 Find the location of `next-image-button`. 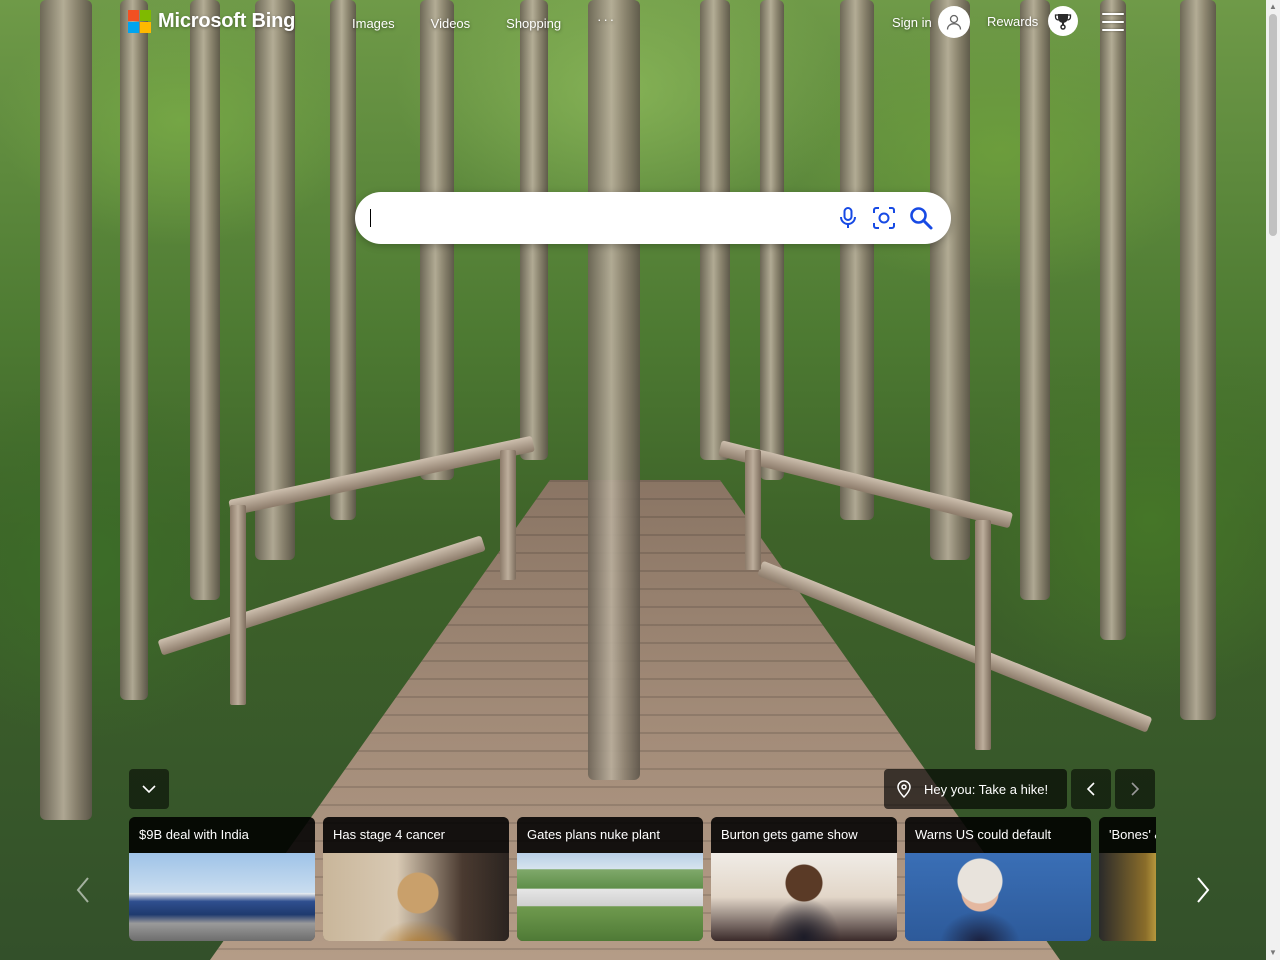

next-image-button is located at coordinates (1135, 789).